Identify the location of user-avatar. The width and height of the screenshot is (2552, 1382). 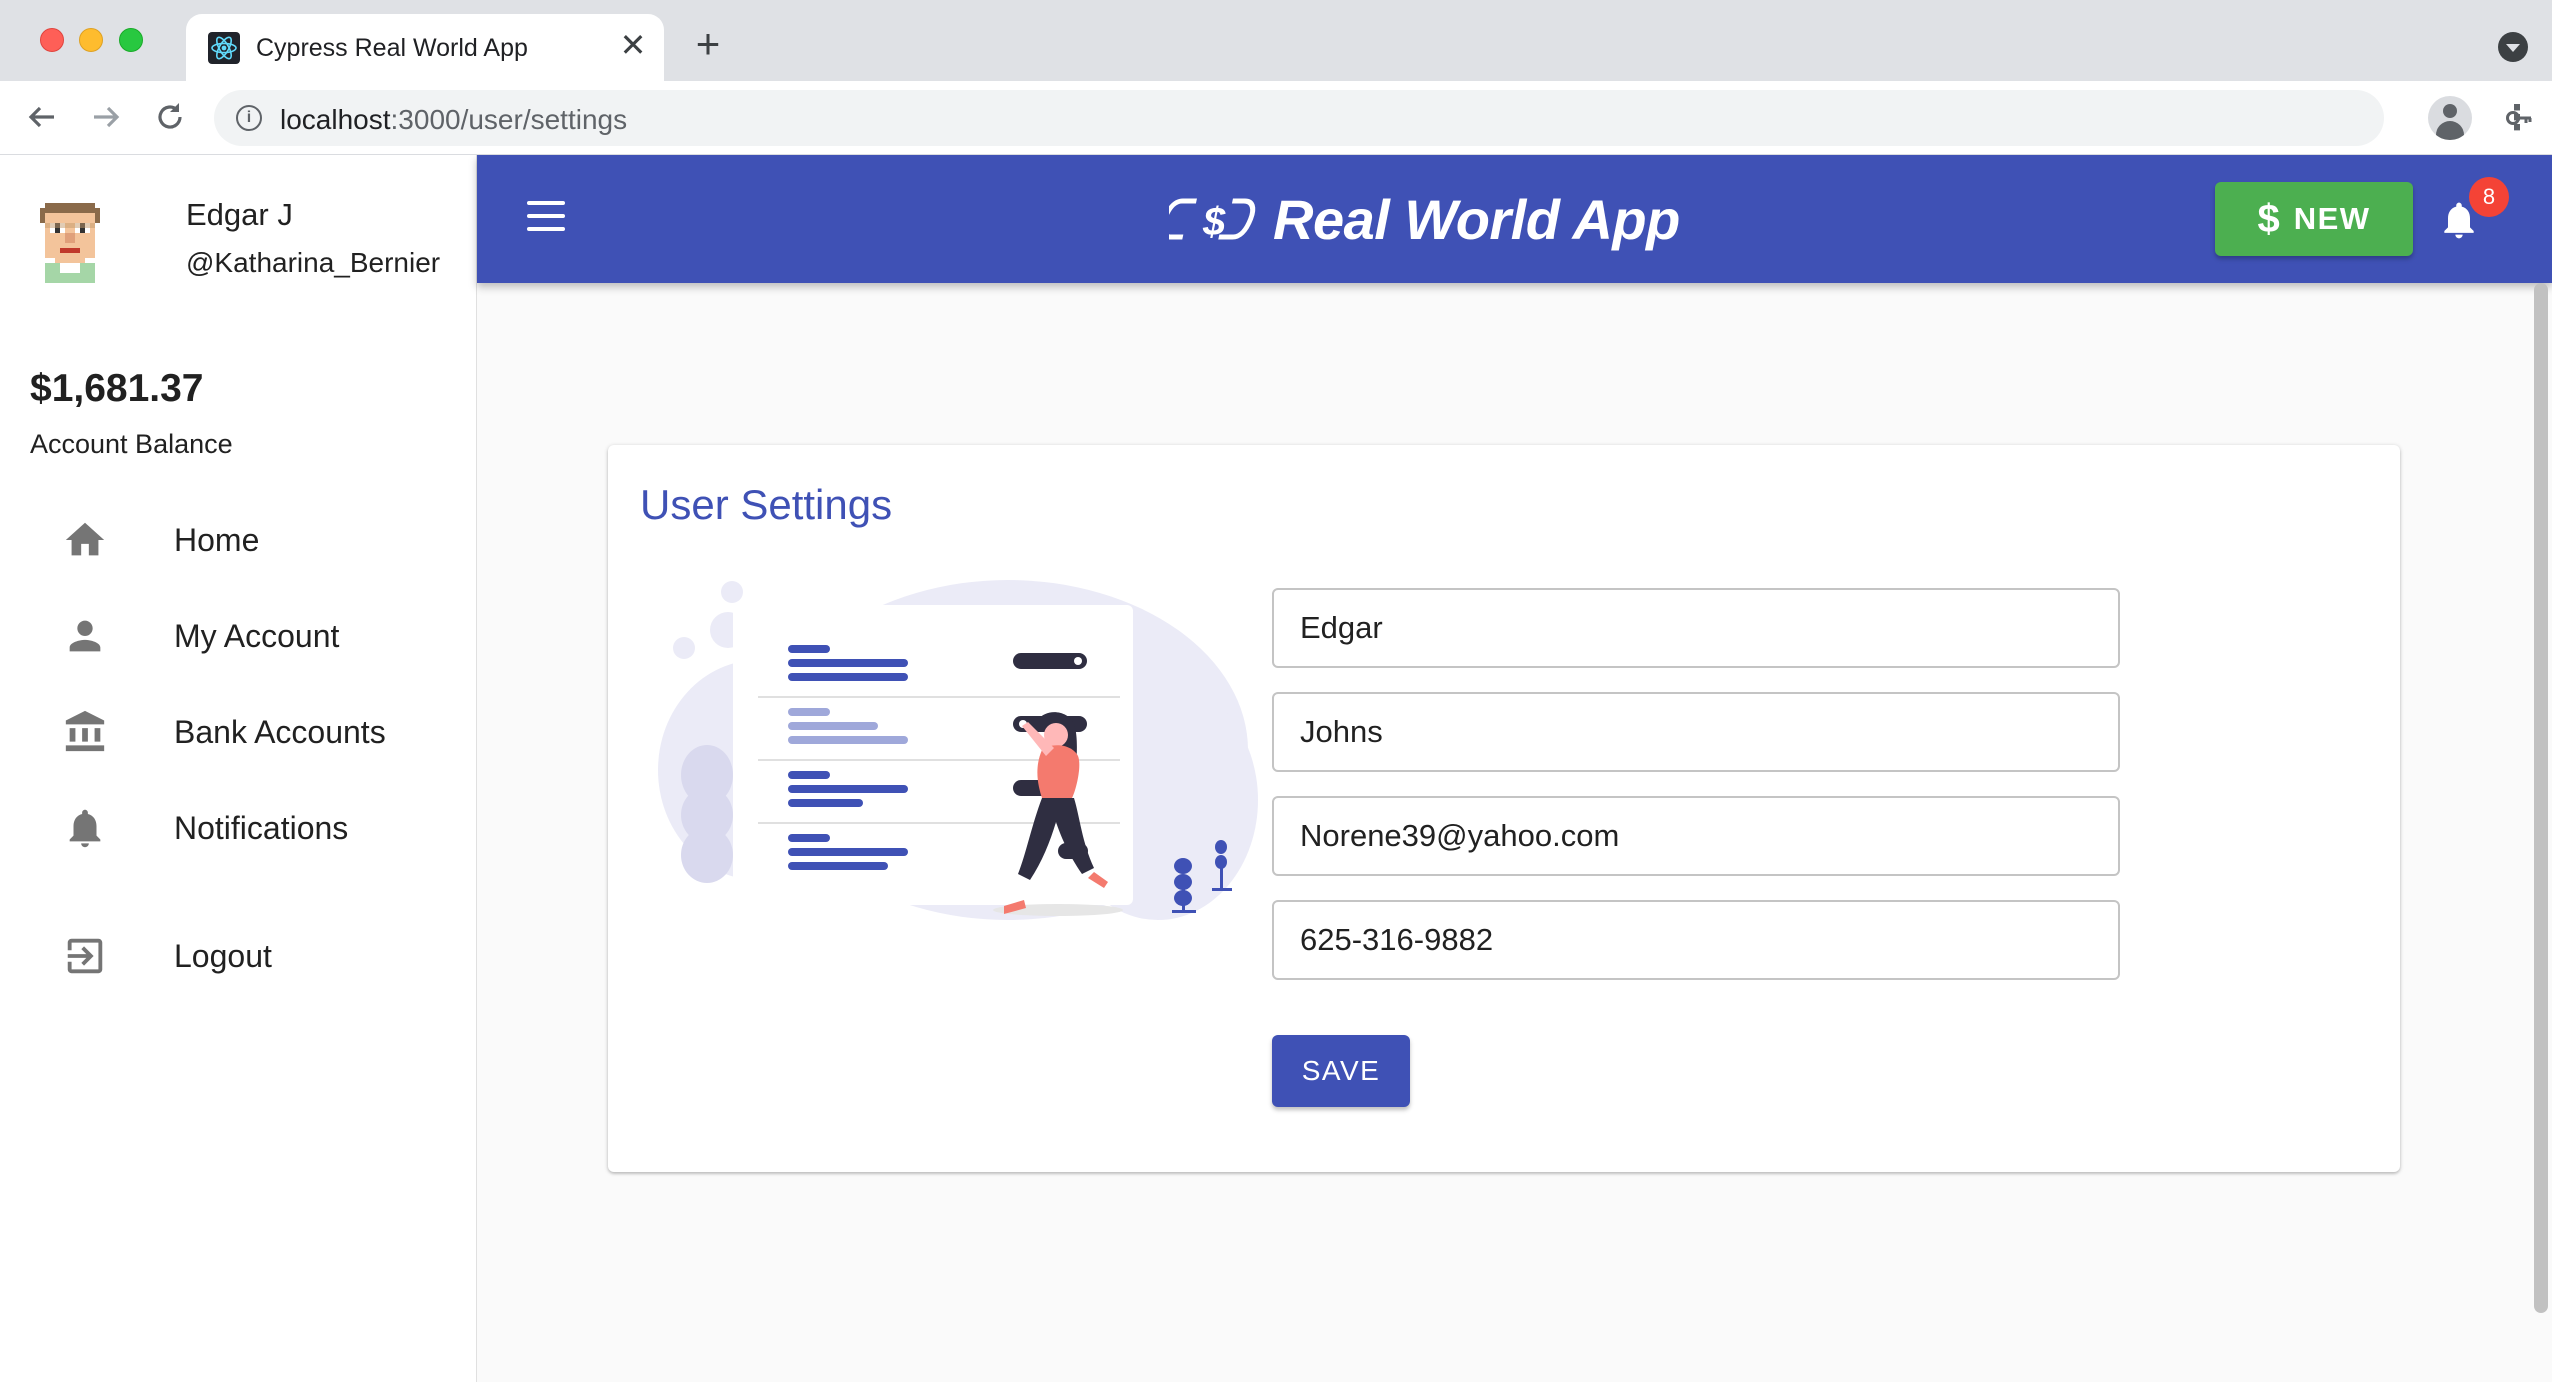
(70, 243).